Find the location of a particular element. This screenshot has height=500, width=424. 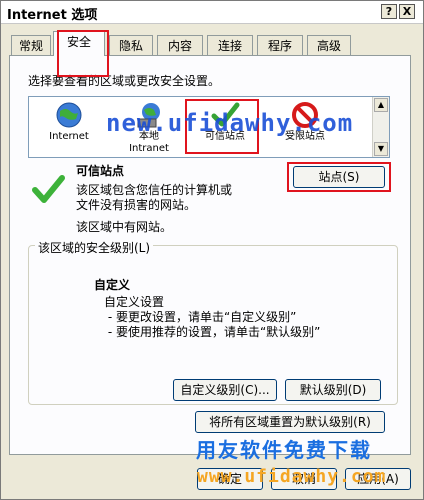

sites-button: 站点(S) is located at coordinates (339, 177).